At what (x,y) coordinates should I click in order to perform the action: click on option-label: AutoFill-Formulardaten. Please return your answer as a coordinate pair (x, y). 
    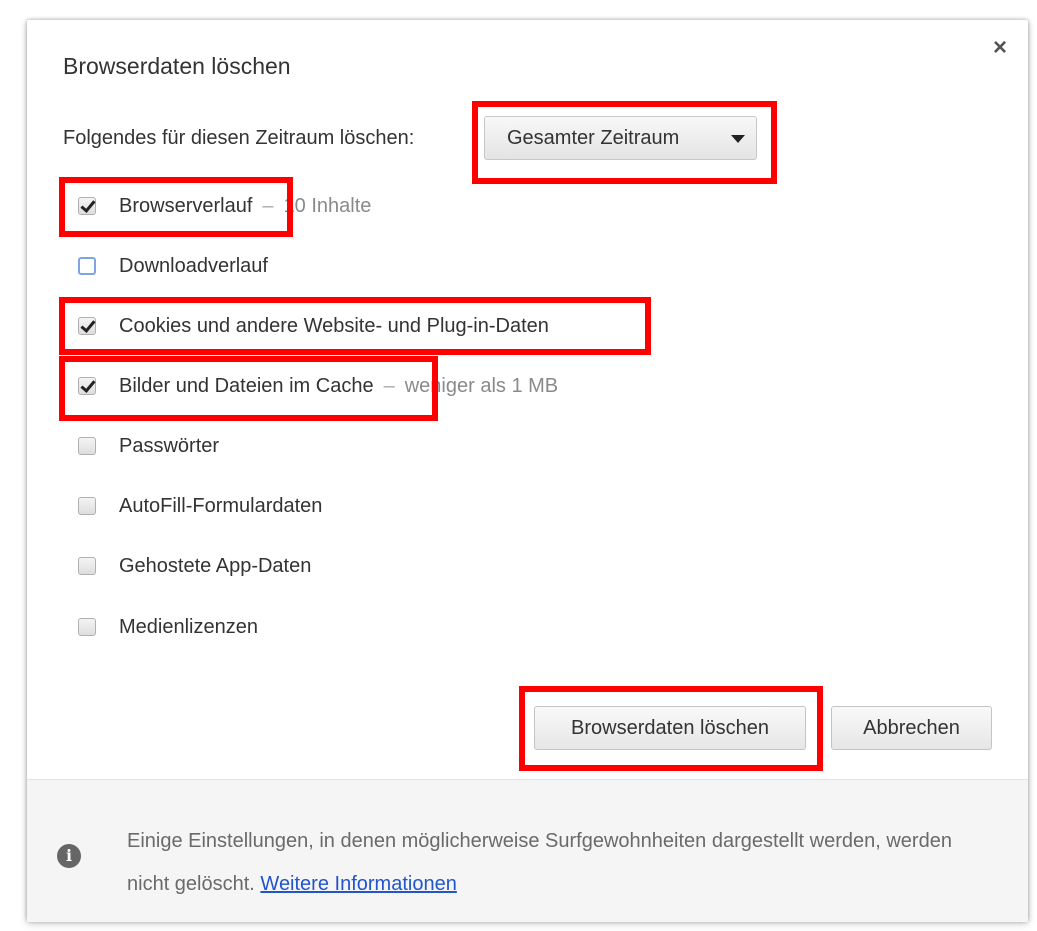
    Looking at the image, I should click on (221, 505).